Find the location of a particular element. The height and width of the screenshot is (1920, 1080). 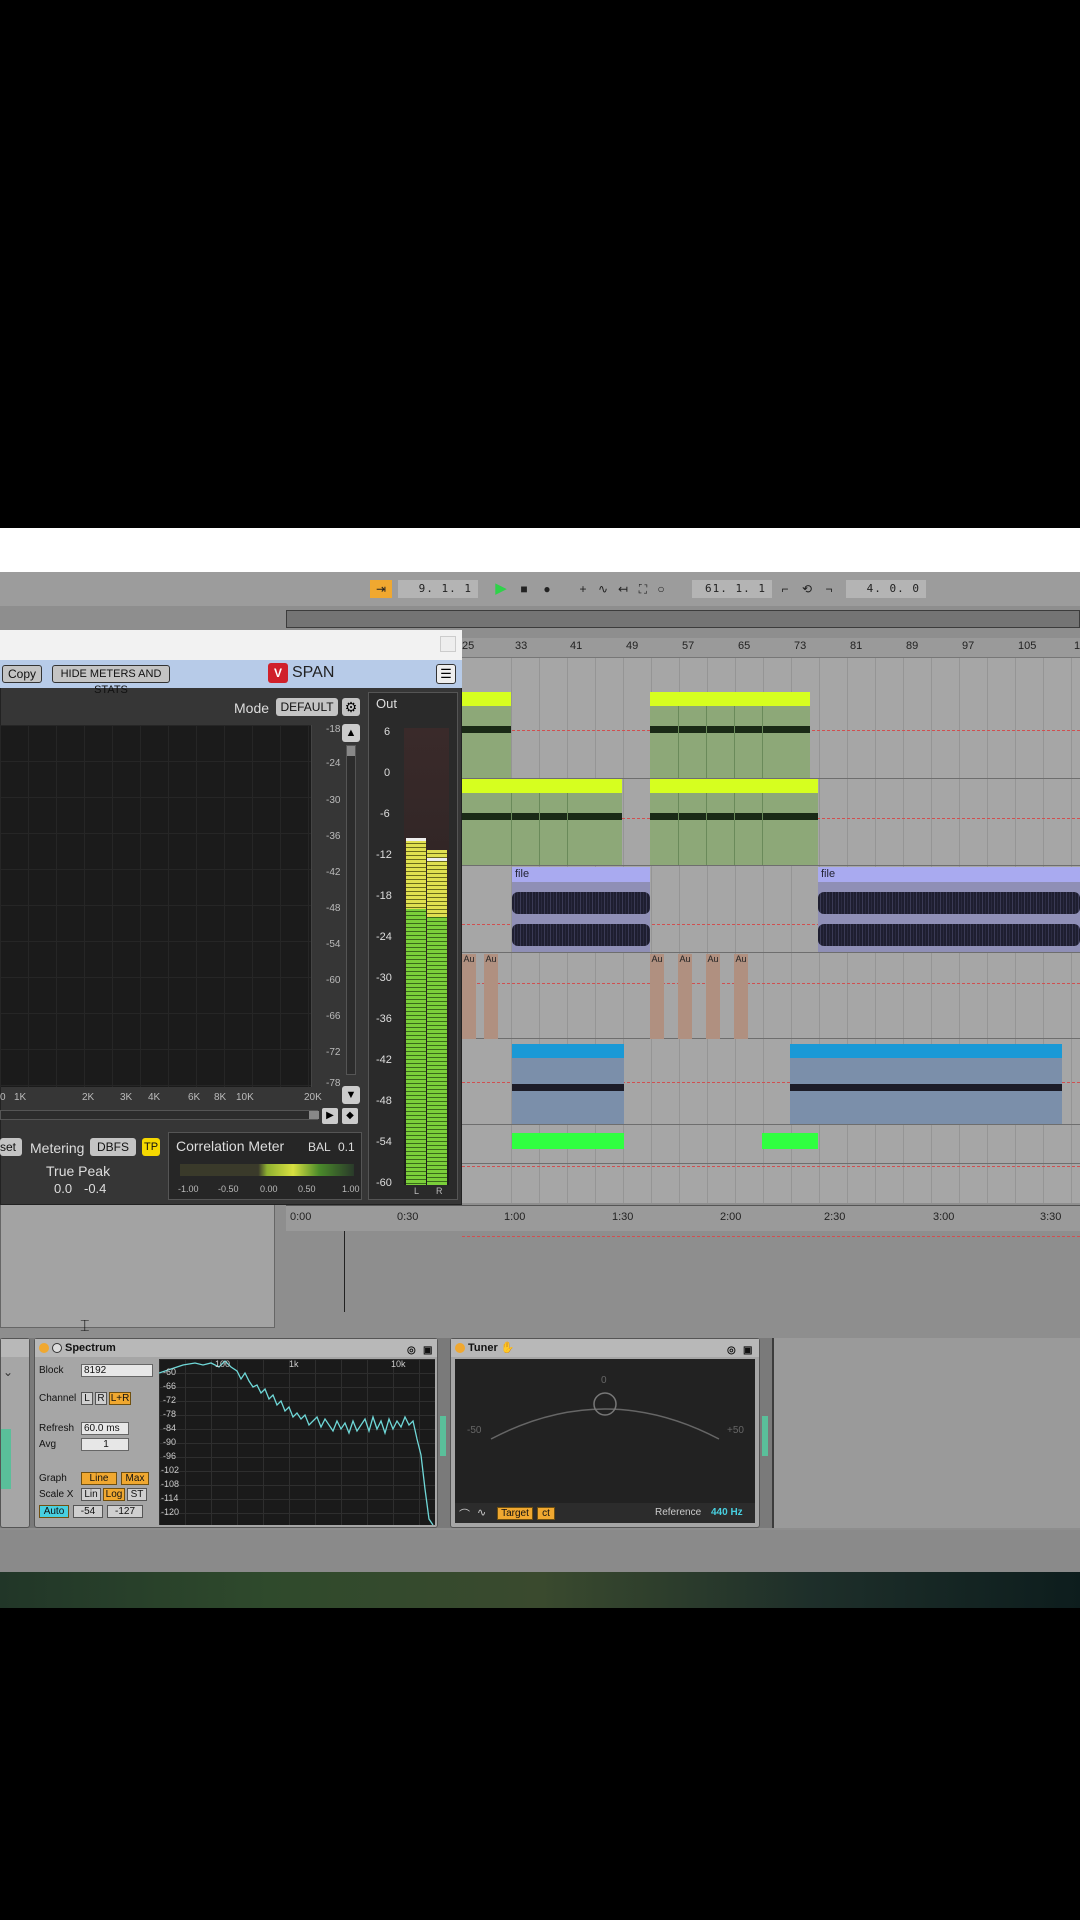

mode-dropdown: DEFAULT is located at coordinates (307, 707).